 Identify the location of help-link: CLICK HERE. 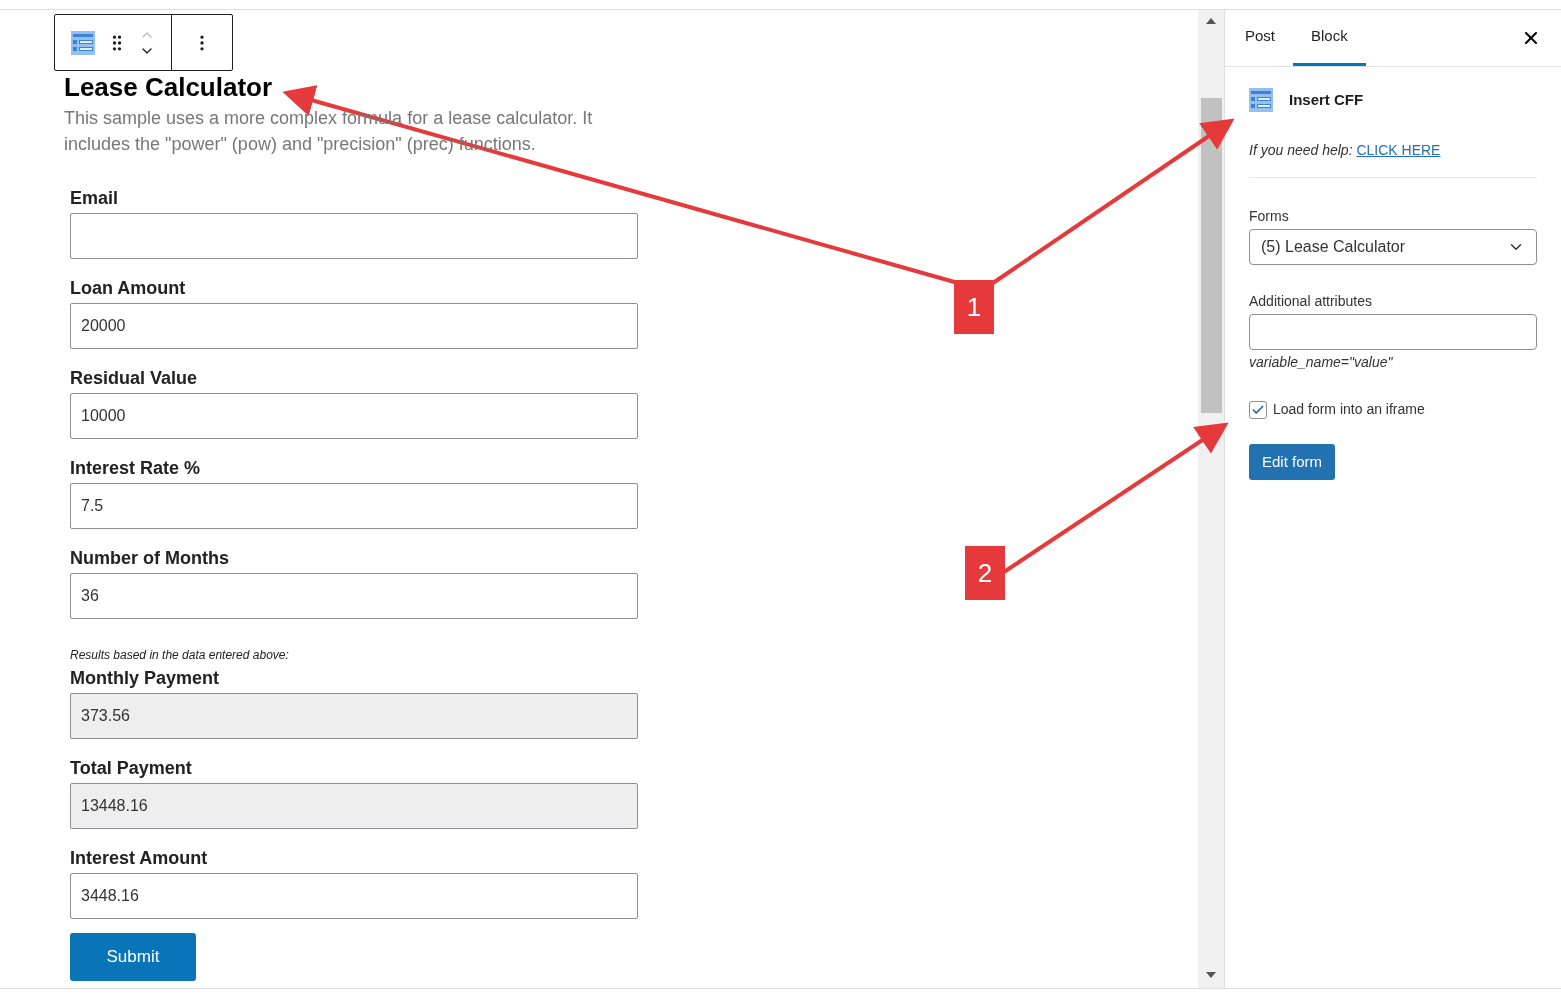
(1398, 150).